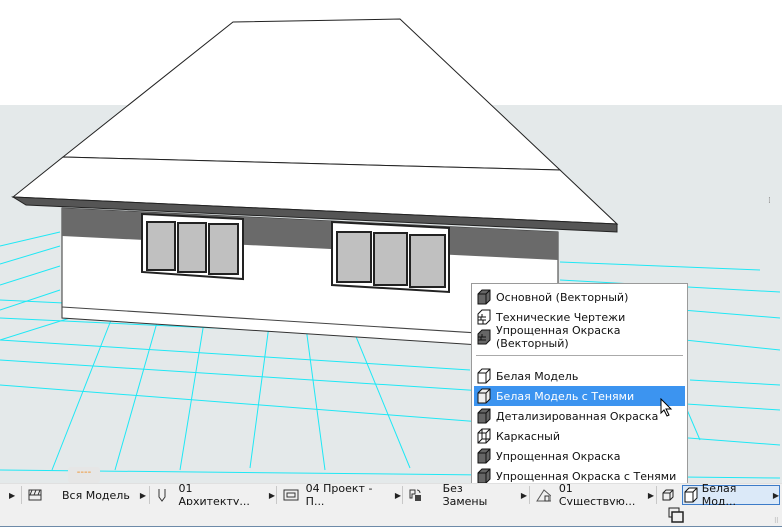 This screenshot has height=527, width=782. Describe the element at coordinates (666, 407) in the screenshot. I see `mouse-cursor-icon` at that location.